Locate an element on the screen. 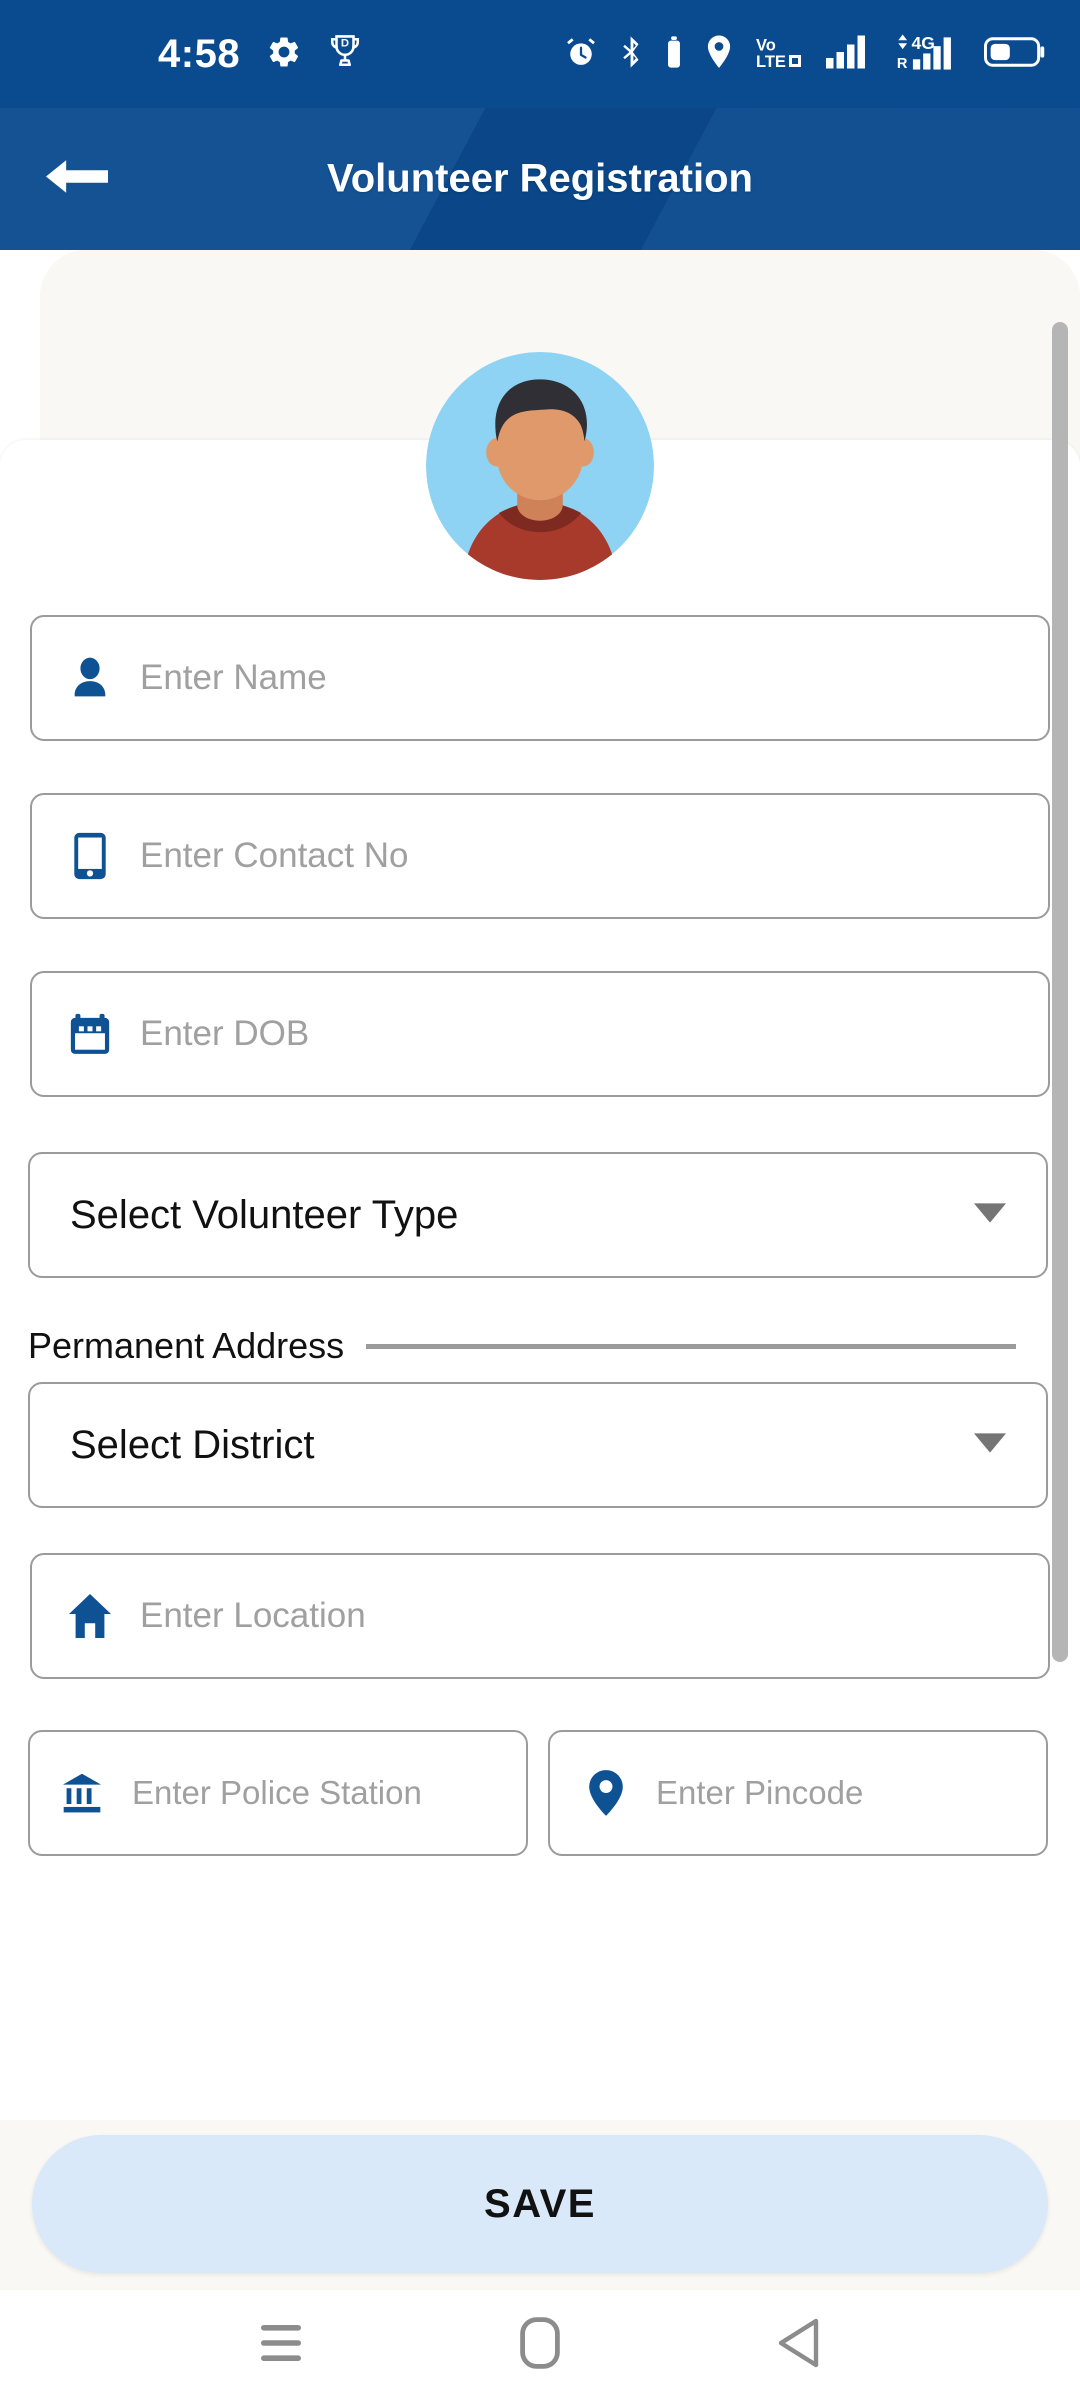  gear-icon is located at coordinates (284, 54).